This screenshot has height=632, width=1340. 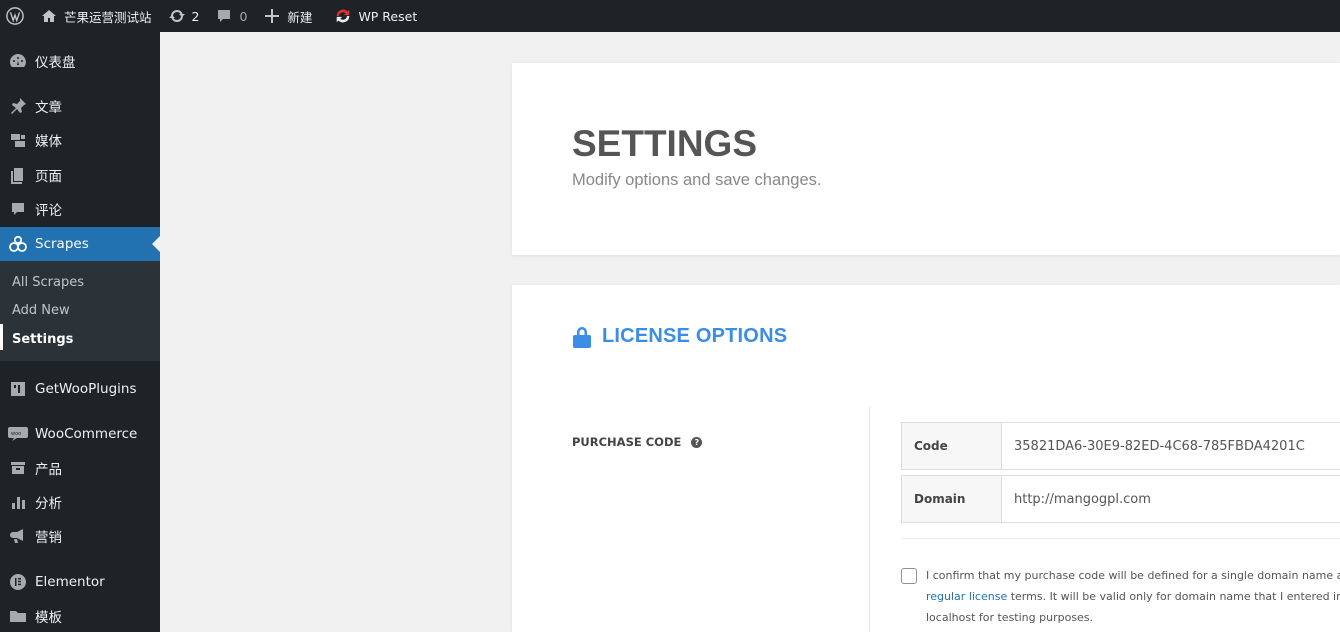 I want to click on sidebar-item-elementor: Elementor, so click(x=80, y=582).